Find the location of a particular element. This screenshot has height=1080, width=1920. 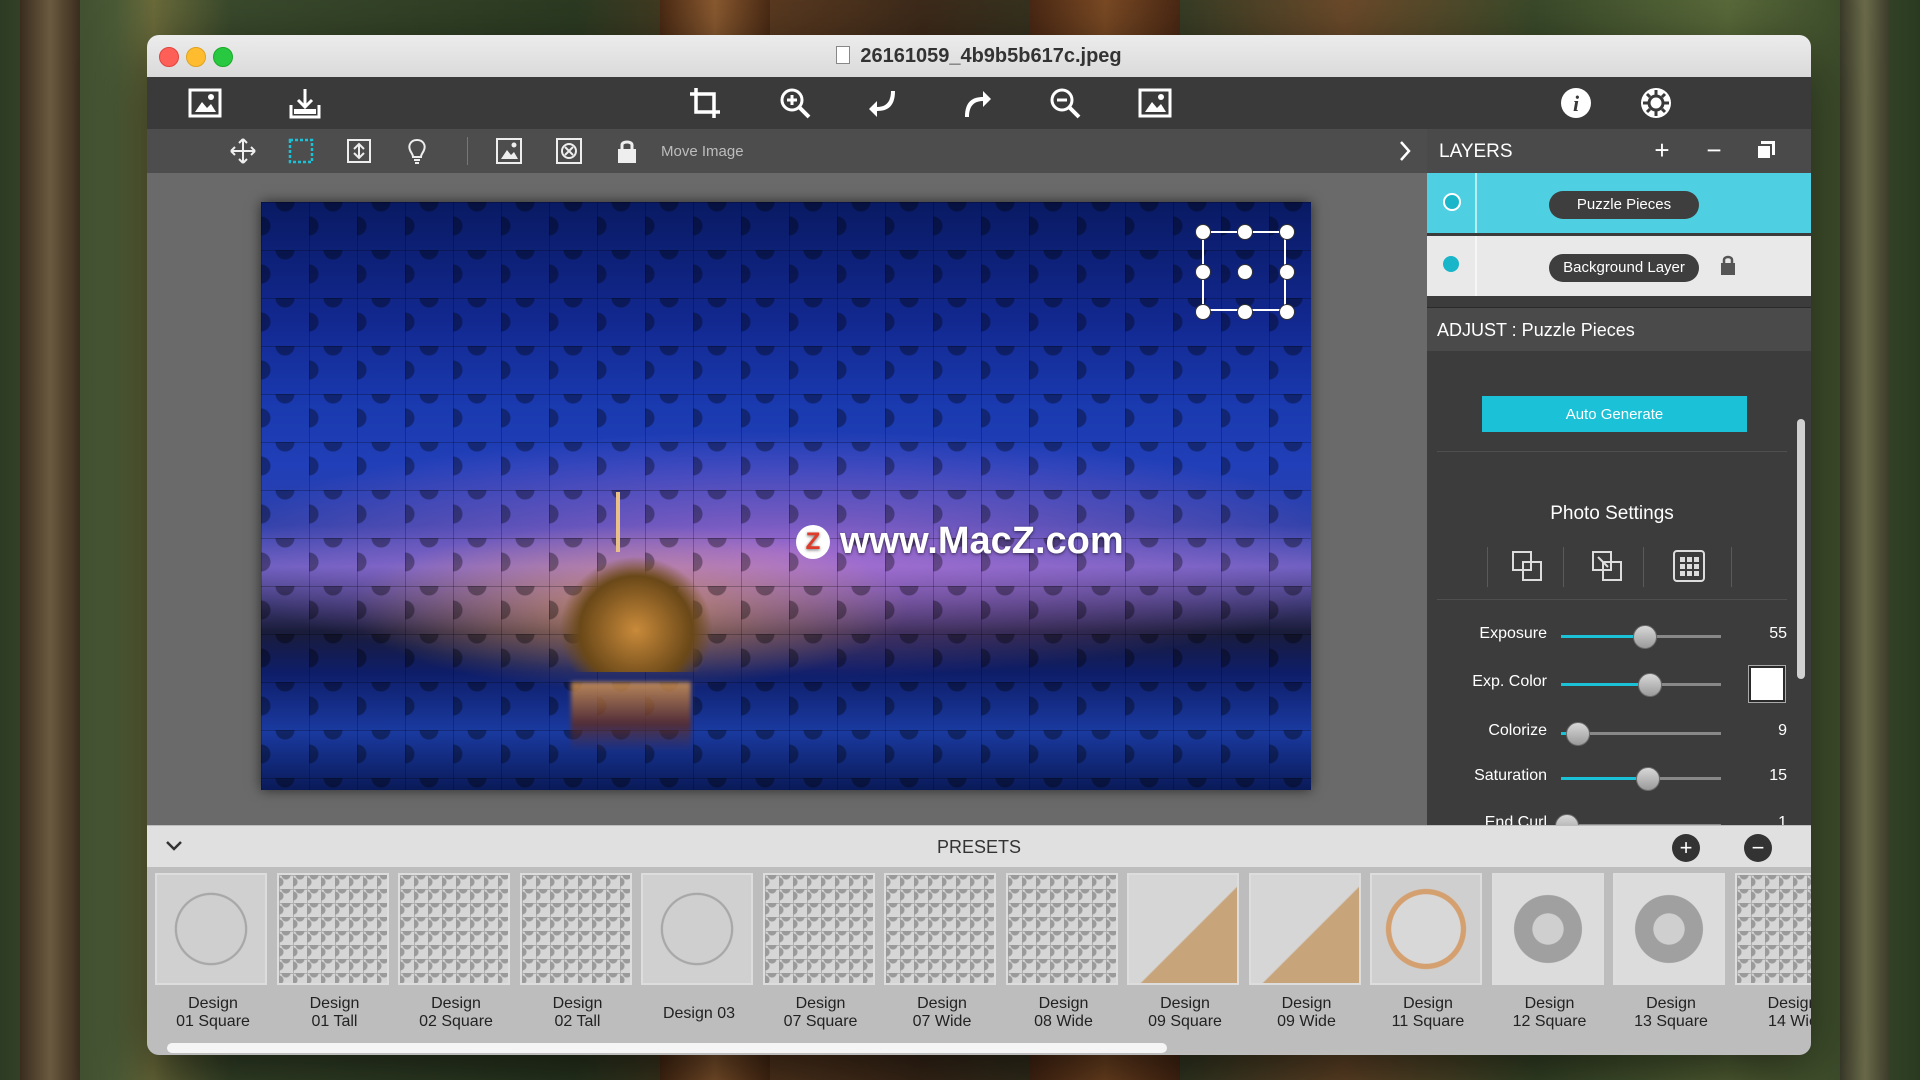

preset-item: Design14 Wic is located at coordinates (1772, 956).